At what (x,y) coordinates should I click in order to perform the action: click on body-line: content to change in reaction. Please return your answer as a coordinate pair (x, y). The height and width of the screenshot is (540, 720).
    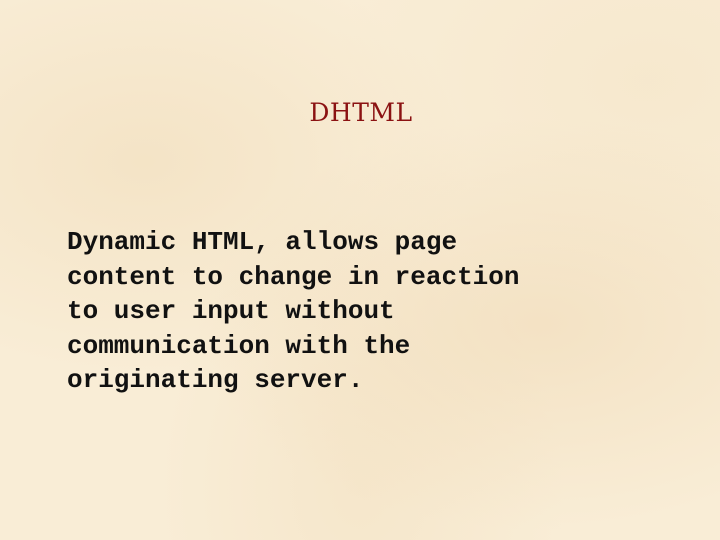
    Looking at the image, I should click on (293, 276).